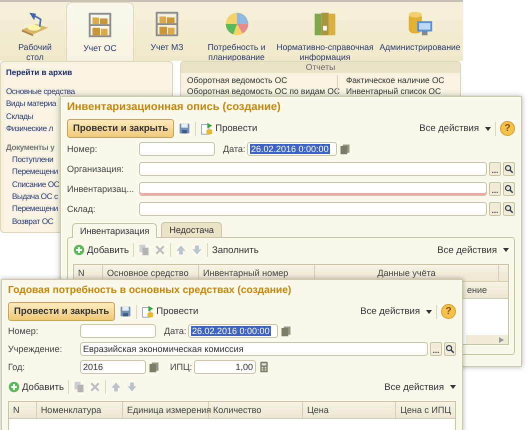 The width and height of the screenshot is (527, 430). Describe the element at coordinates (166, 410) in the screenshot. I see `column-header: Единица измерения` at that location.